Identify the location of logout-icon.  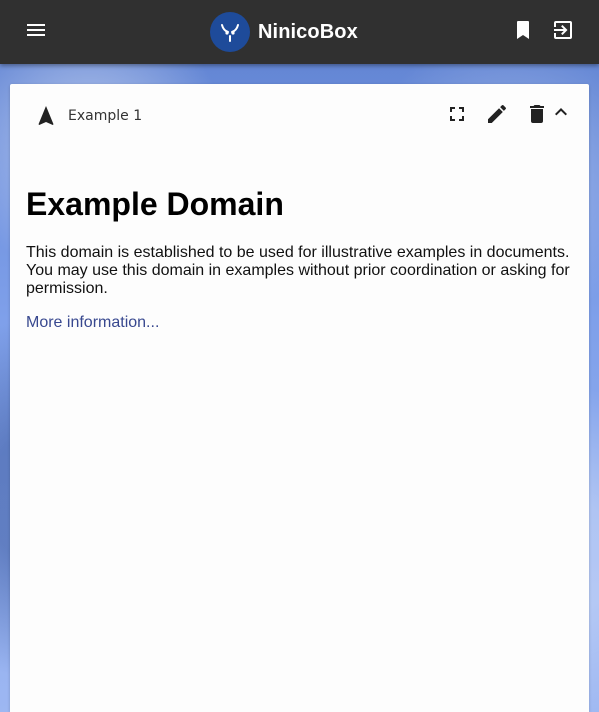
(563, 32).